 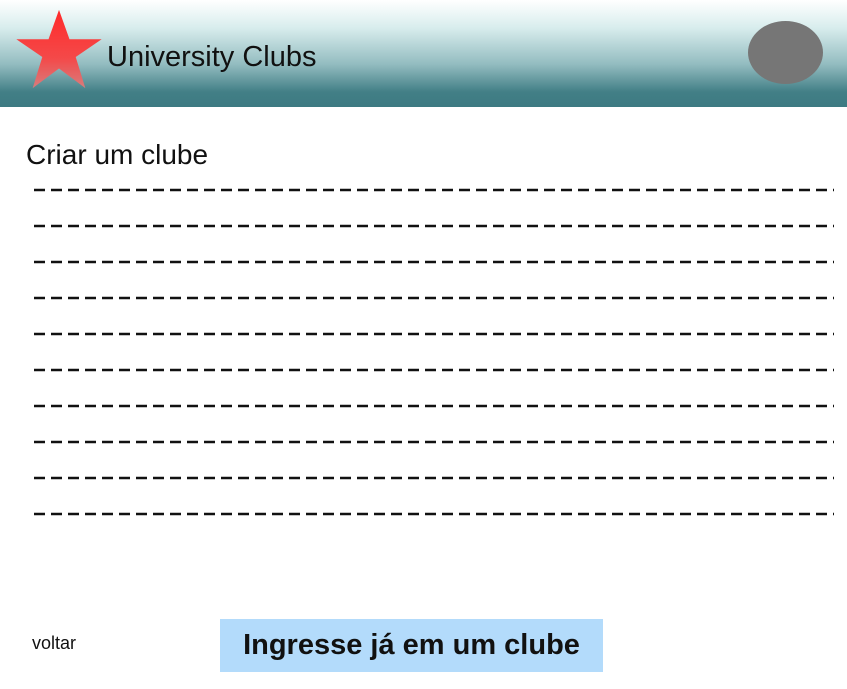 I want to click on page-title: Criar um clube, so click(x=117, y=154).